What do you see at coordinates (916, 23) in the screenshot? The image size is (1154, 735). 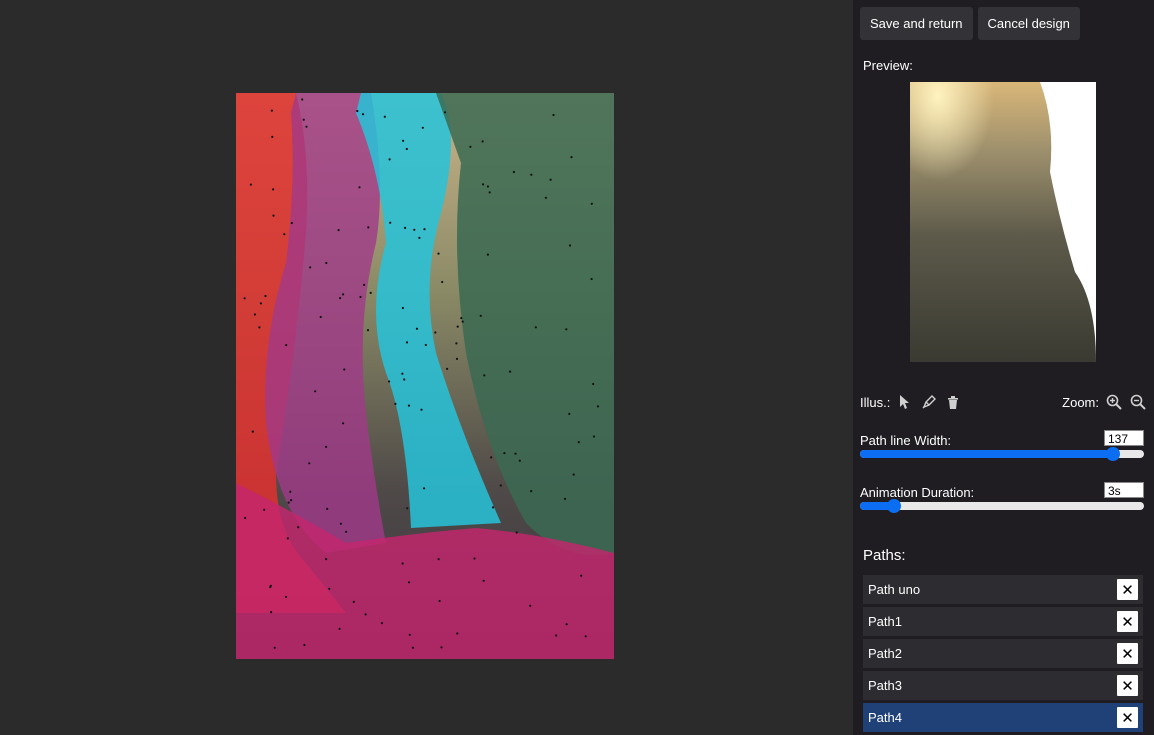 I see `save-and-return-button: Save and return` at bounding box center [916, 23].